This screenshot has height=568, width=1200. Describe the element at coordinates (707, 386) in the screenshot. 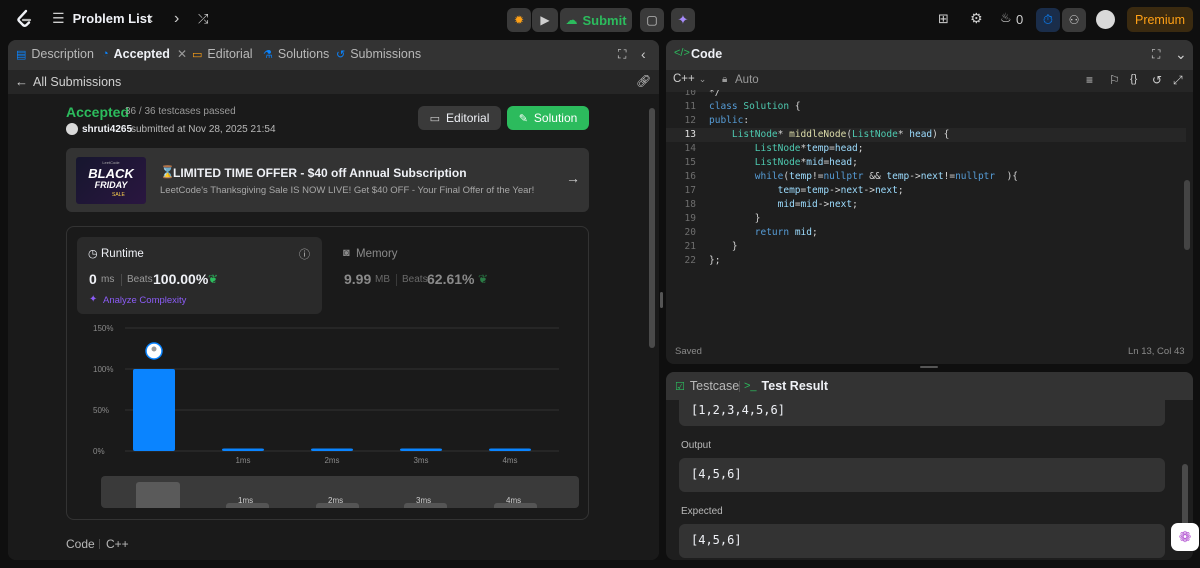

I see `tab-testcase: ☑ Testcase` at that location.